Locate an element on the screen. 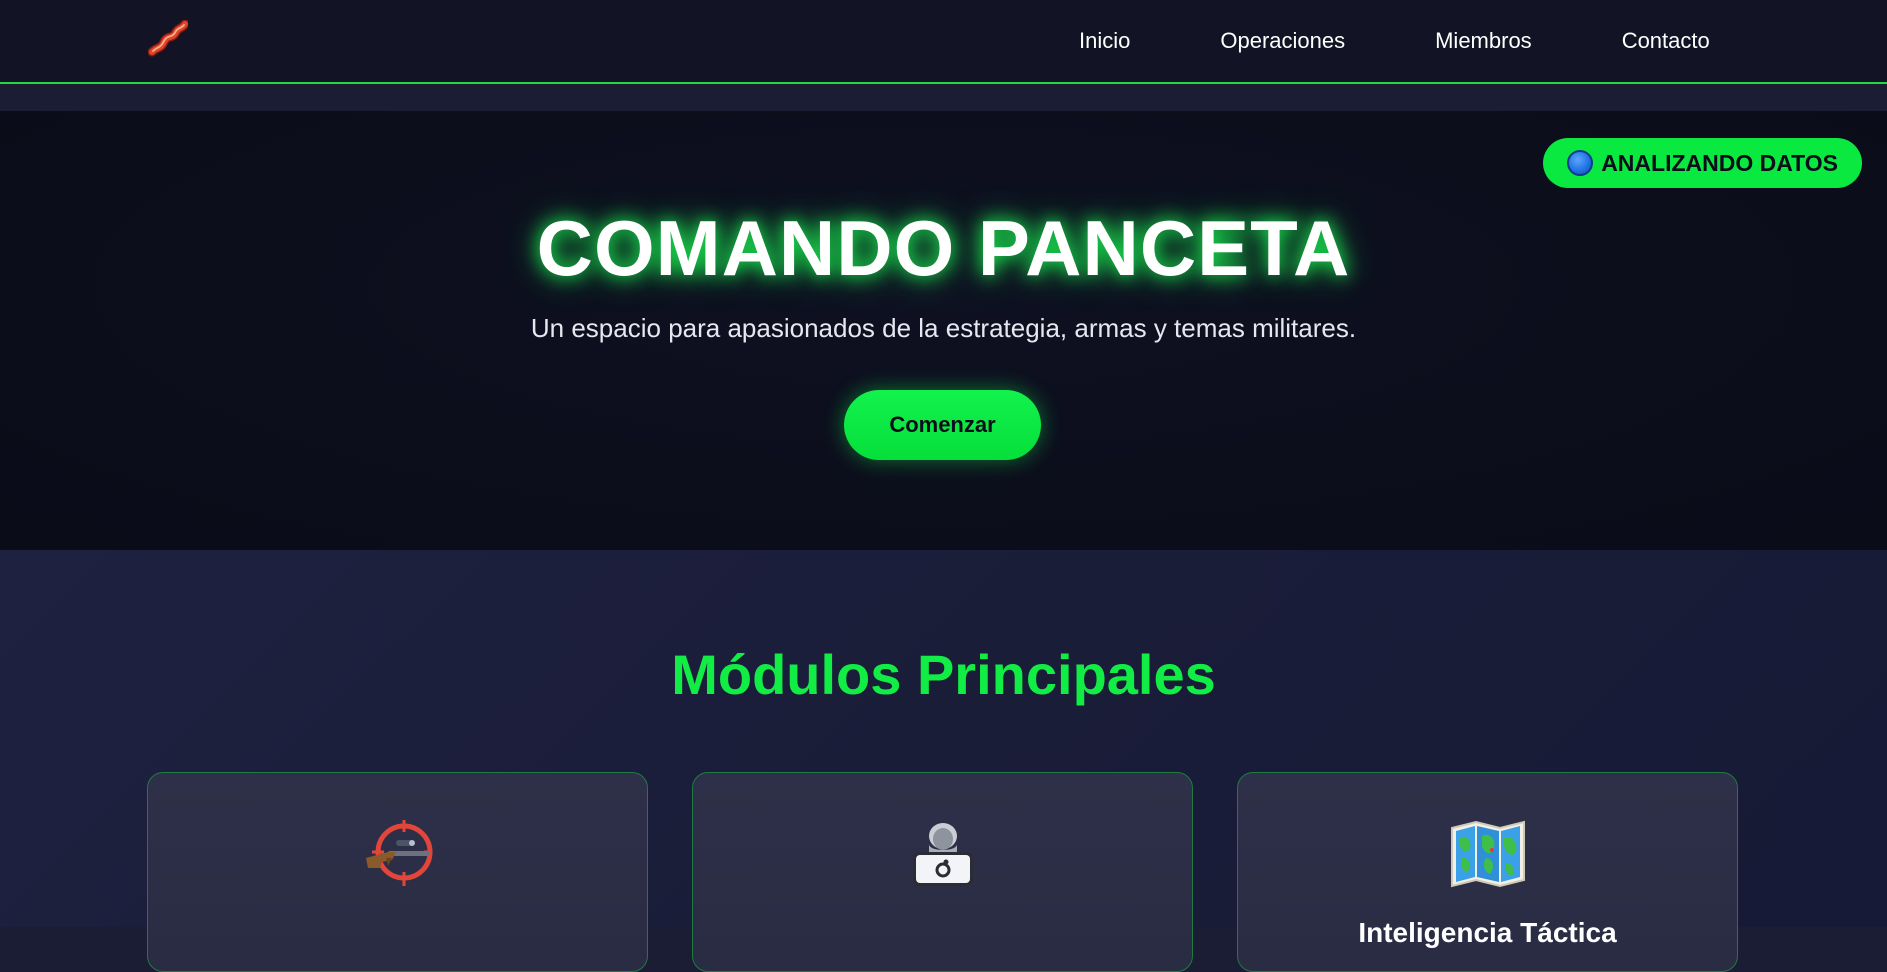  world-map-icon is located at coordinates (1487, 854).